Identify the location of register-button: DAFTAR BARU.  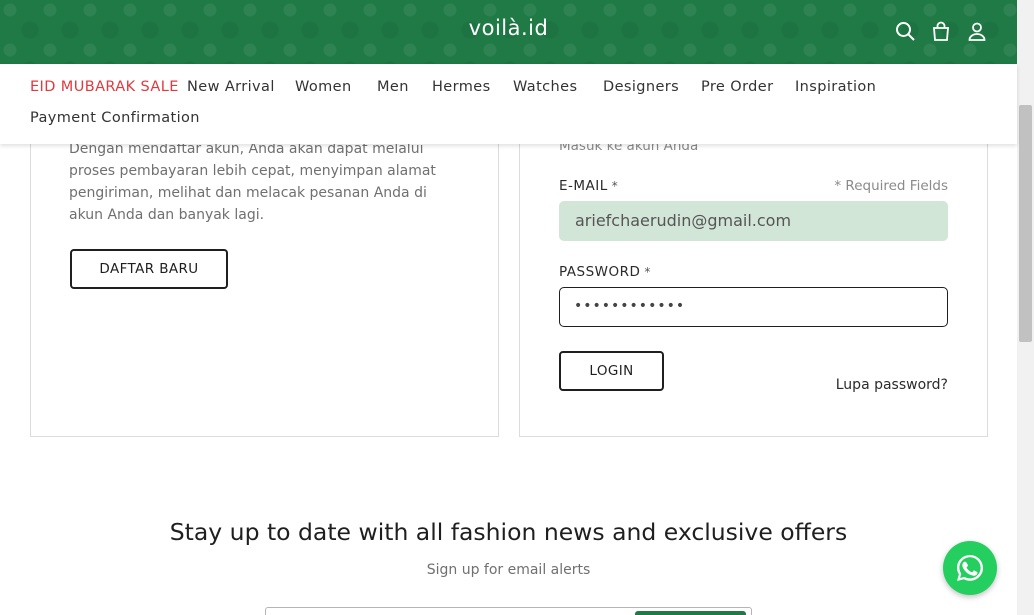
(149, 269).